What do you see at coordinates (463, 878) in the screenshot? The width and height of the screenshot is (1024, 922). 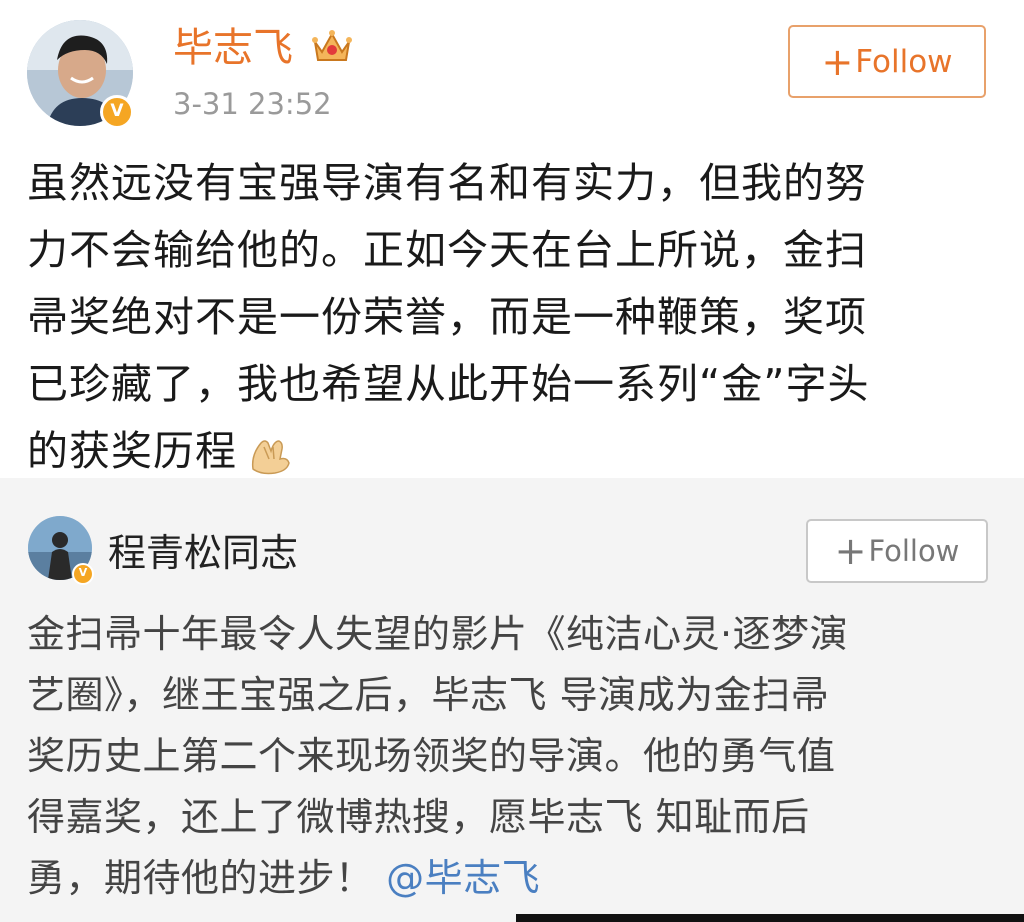 I see `mention-link: @毕志飞` at bounding box center [463, 878].